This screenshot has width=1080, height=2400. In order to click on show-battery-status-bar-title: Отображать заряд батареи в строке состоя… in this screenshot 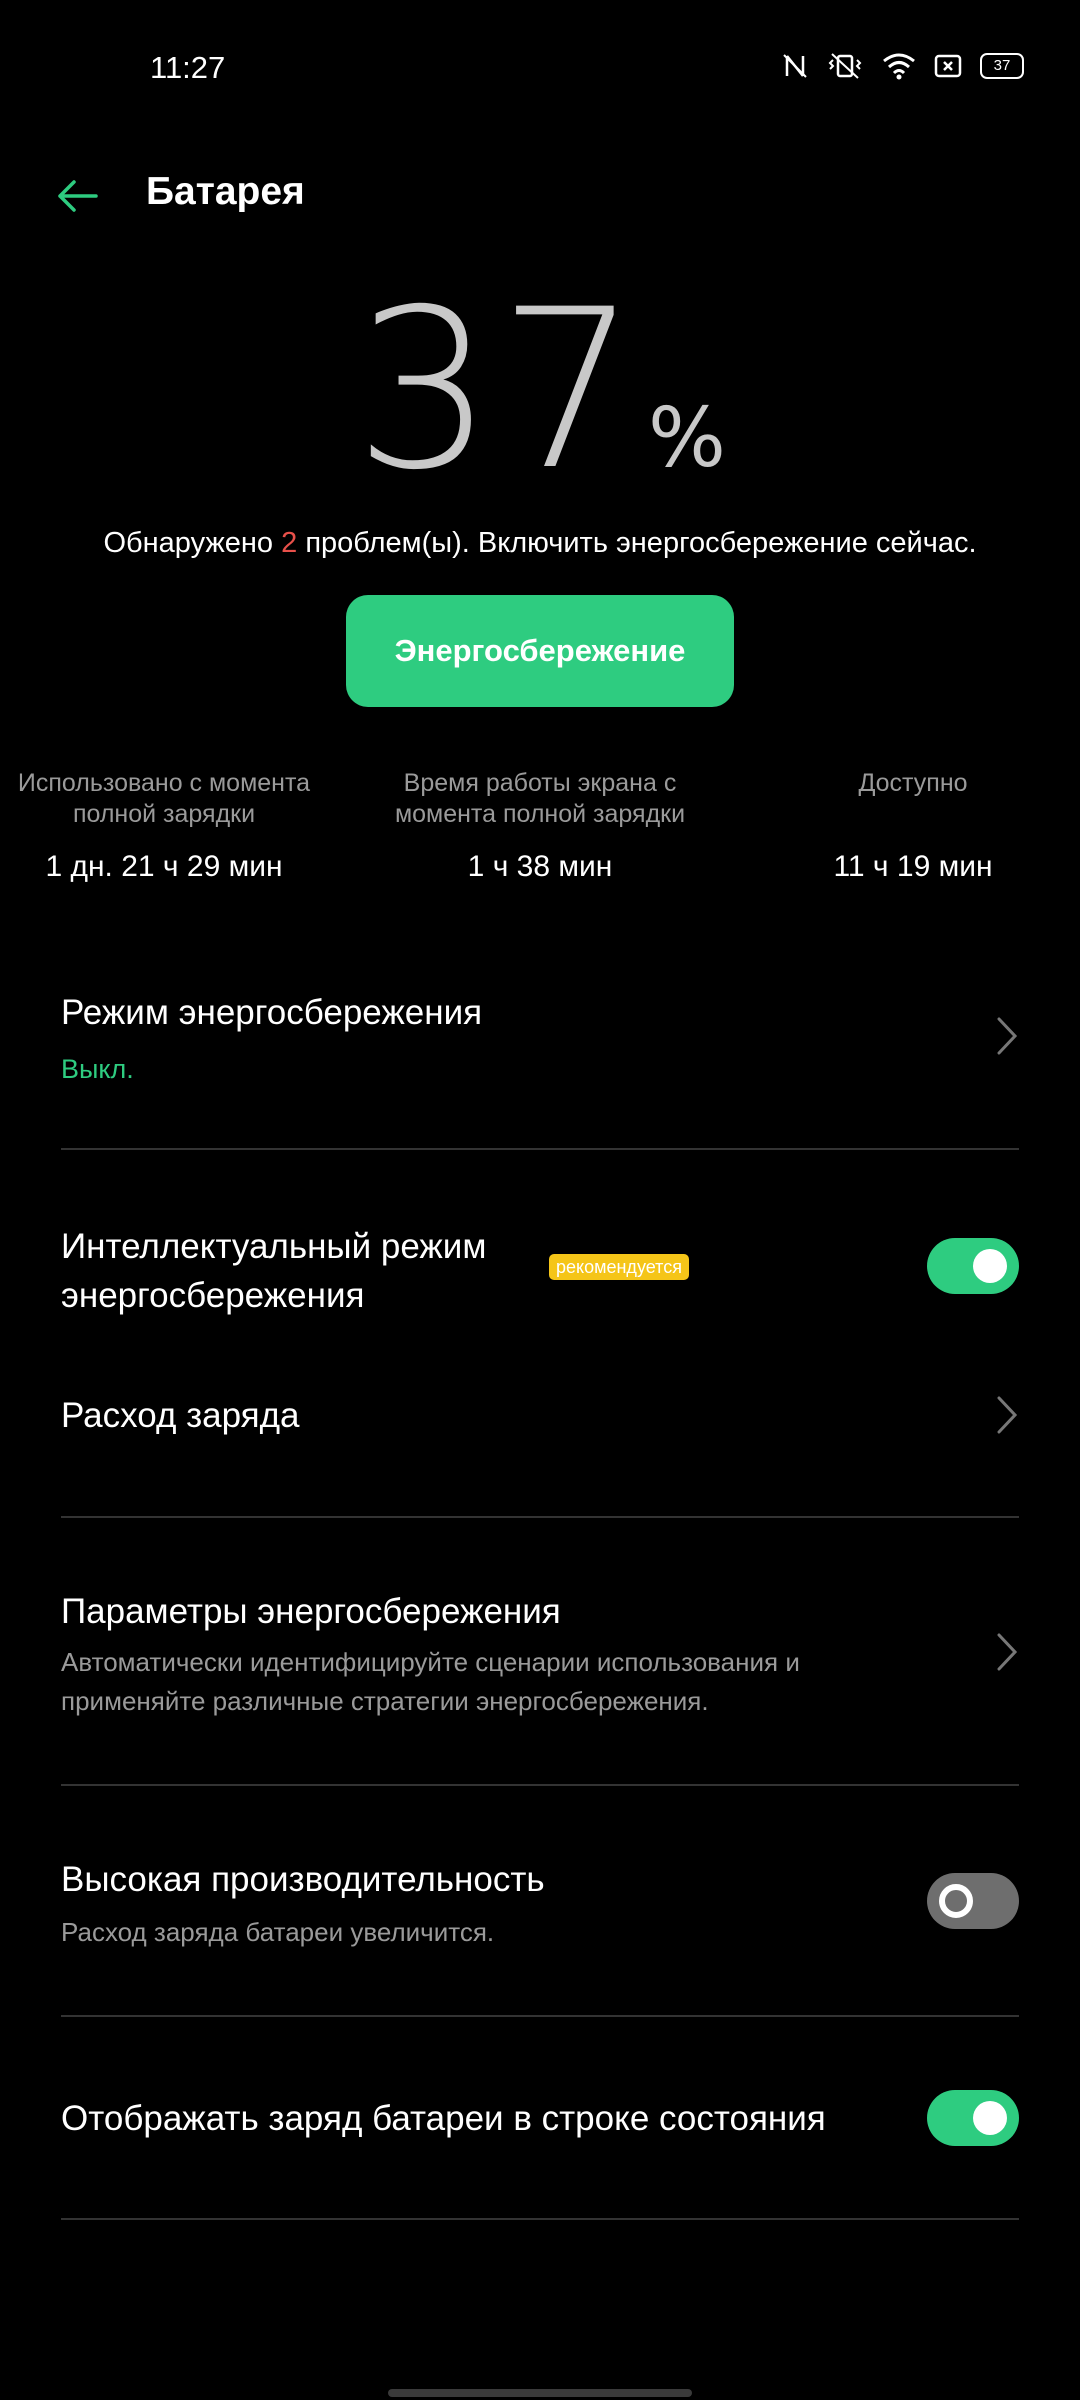, I will do `click(443, 2119)`.